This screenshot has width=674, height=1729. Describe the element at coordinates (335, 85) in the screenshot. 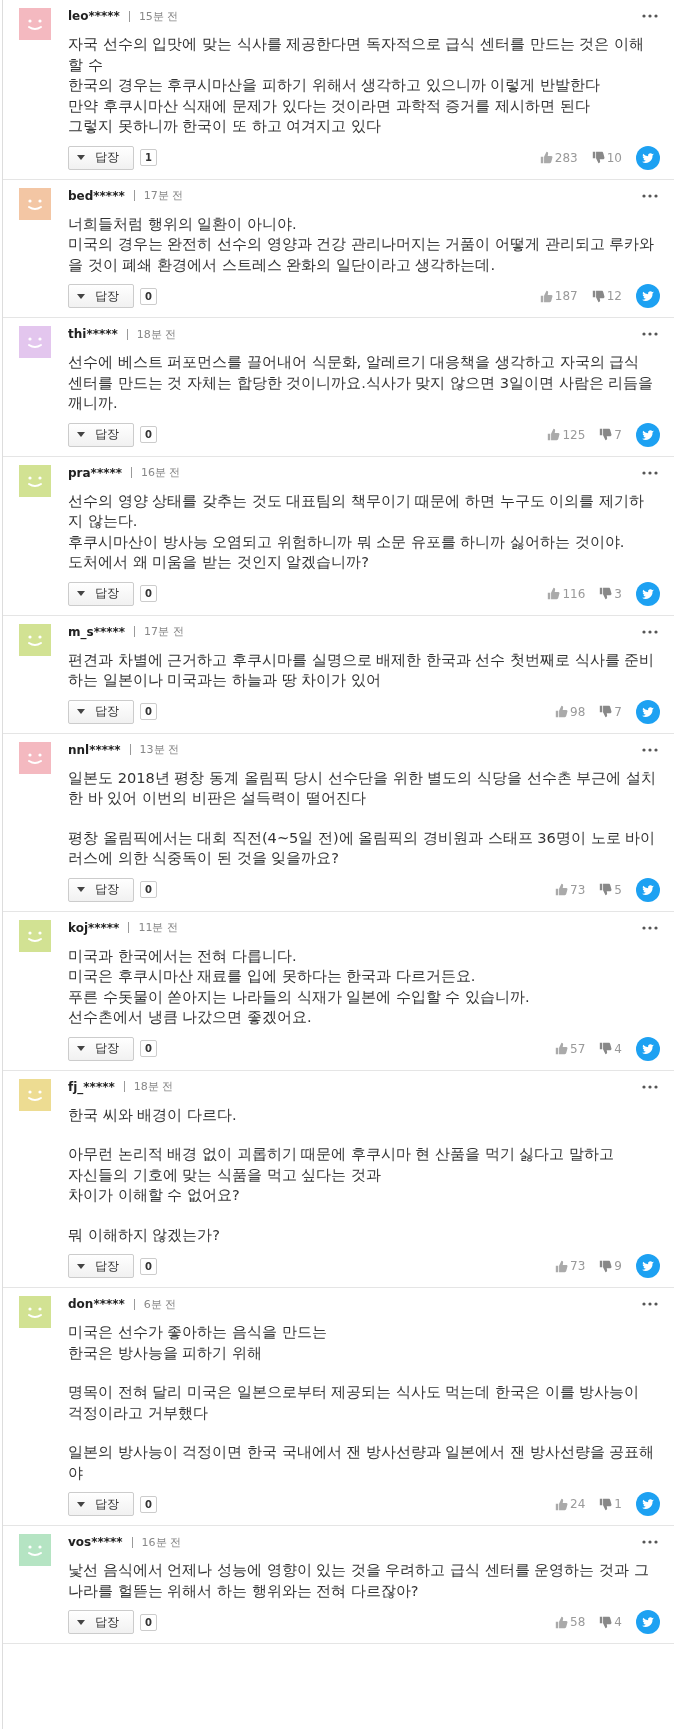

I see `comment-text: 한국의 경우는 후쿠시마산을 피하기 위해서 생각하고 있으니까 이렇게 반발한다` at that location.